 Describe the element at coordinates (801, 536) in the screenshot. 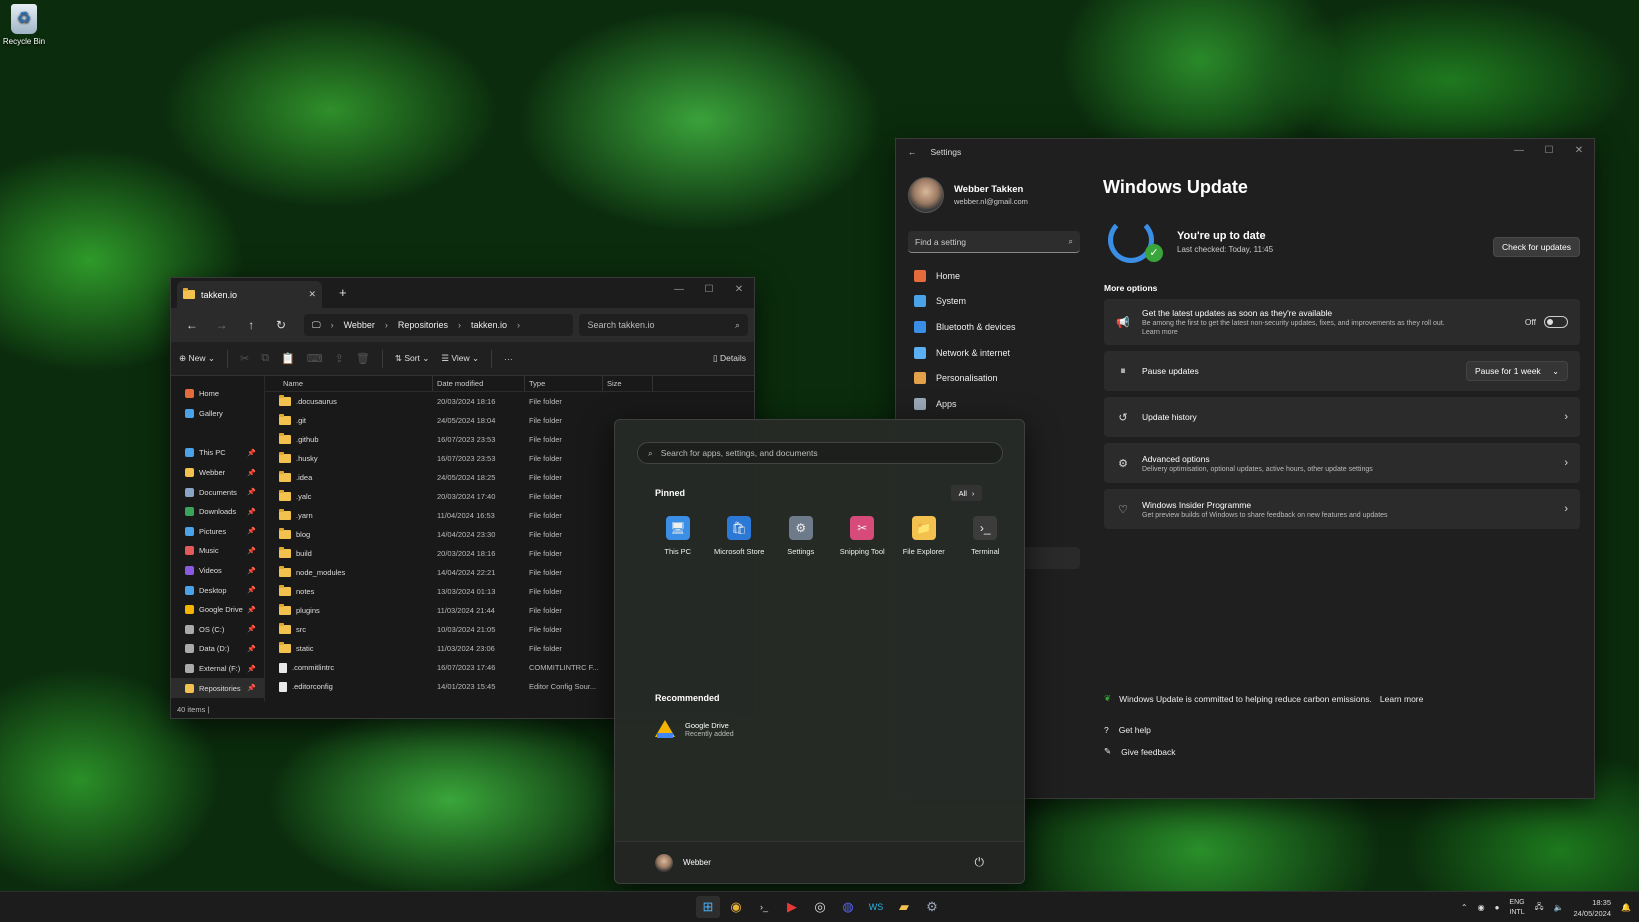

I see `pinned-app: ⚙ Settings` at that location.